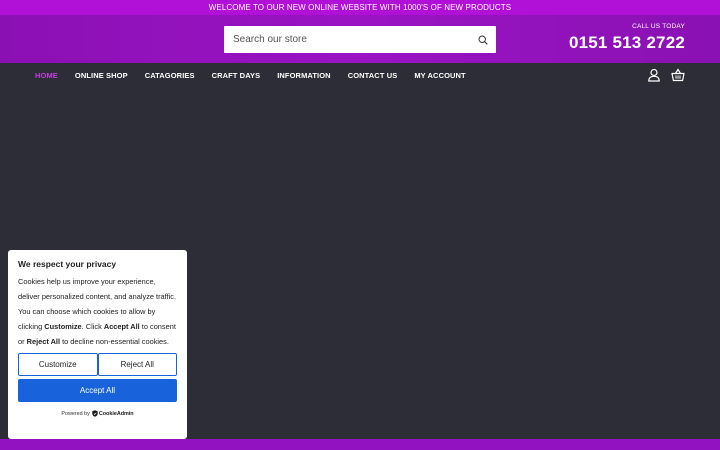 The width and height of the screenshot is (720, 450). What do you see at coordinates (360, 444) in the screenshot?
I see `footer-strip` at bounding box center [360, 444].